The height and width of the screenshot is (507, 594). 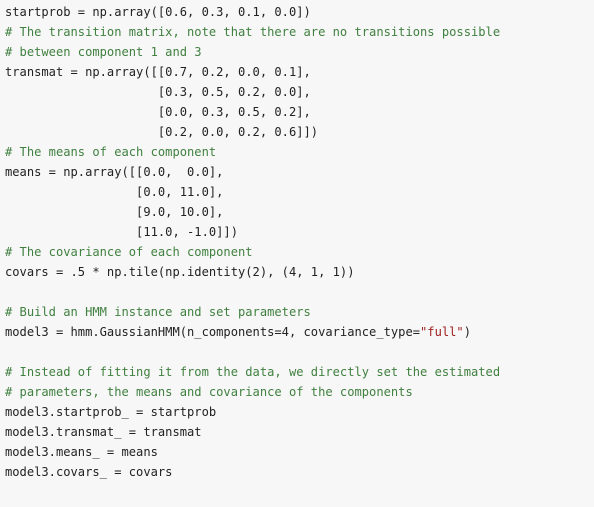 I want to click on code-line: [0.3, 0.5, 0.2, 0.0],, so click(x=299, y=92).